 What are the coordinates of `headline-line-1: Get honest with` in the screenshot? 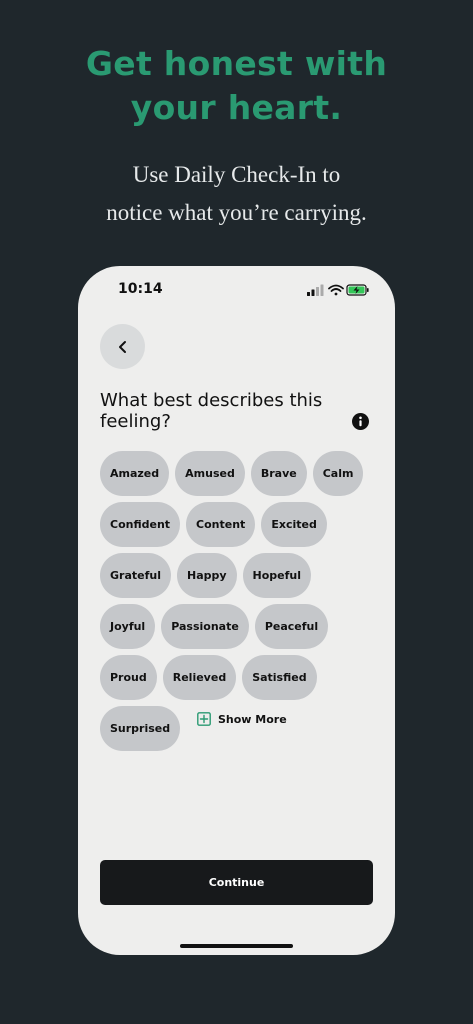 It's located at (236, 63).